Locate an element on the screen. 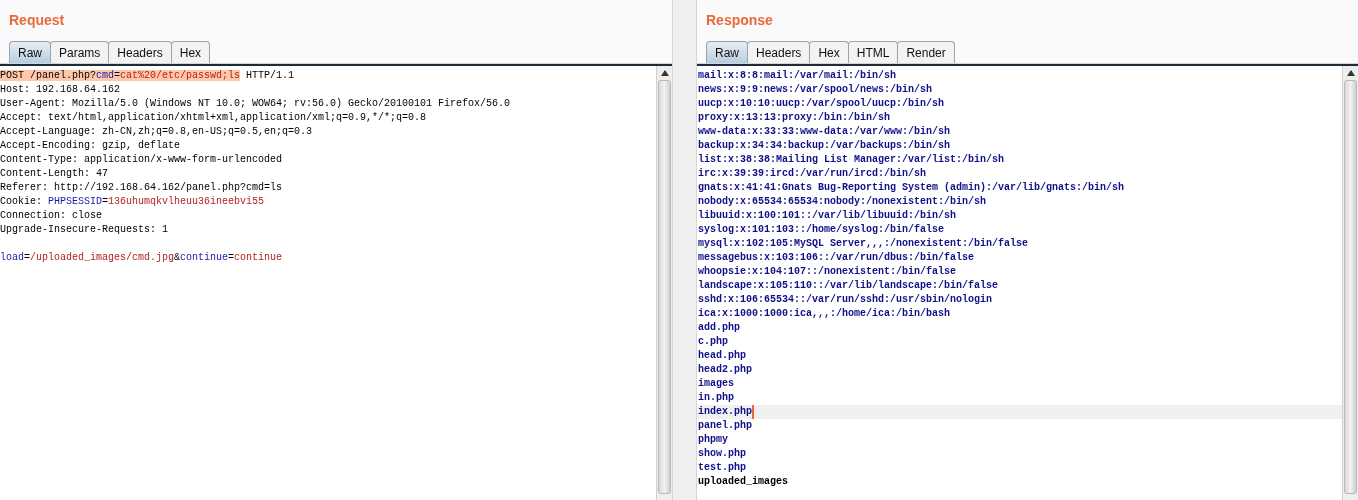 This screenshot has height=500, width=1358. response-line: list:x:38:38:Mailing List Manager:/var/list:/bin/sh is located at coordinates (851, 160).